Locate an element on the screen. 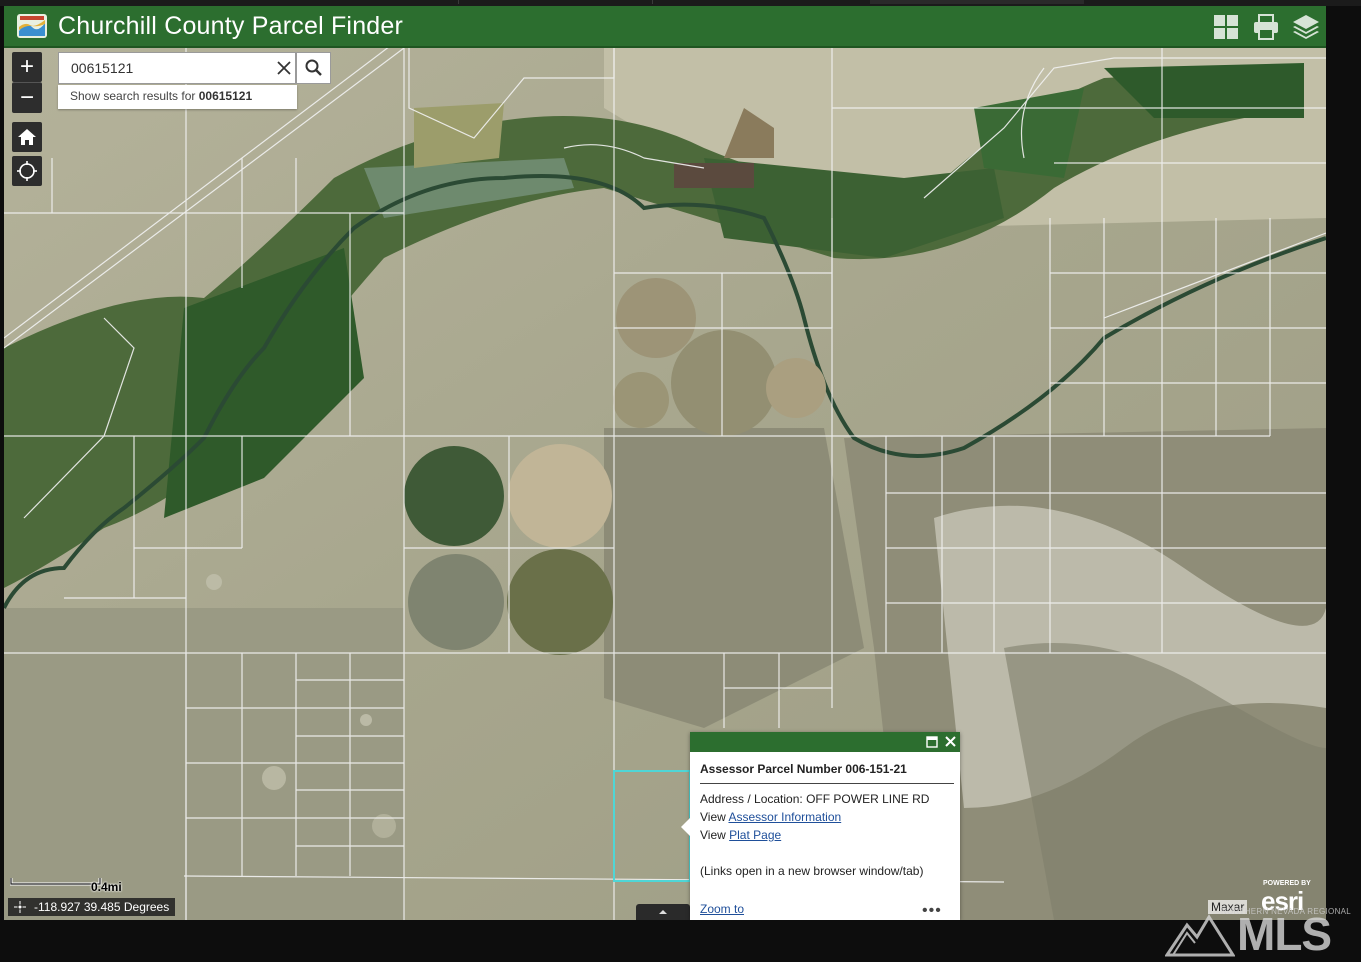  plat-page-link: Plat Page is located at coordinates (755, 835).